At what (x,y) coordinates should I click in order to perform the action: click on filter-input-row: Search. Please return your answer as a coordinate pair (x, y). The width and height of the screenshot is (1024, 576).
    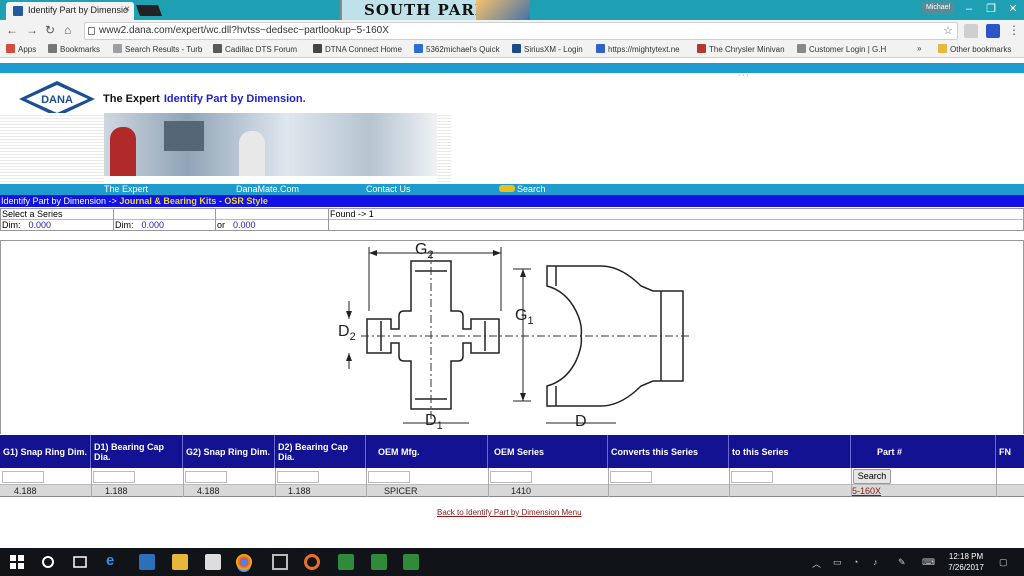
    Looking at the image, I should click on (512, 476).